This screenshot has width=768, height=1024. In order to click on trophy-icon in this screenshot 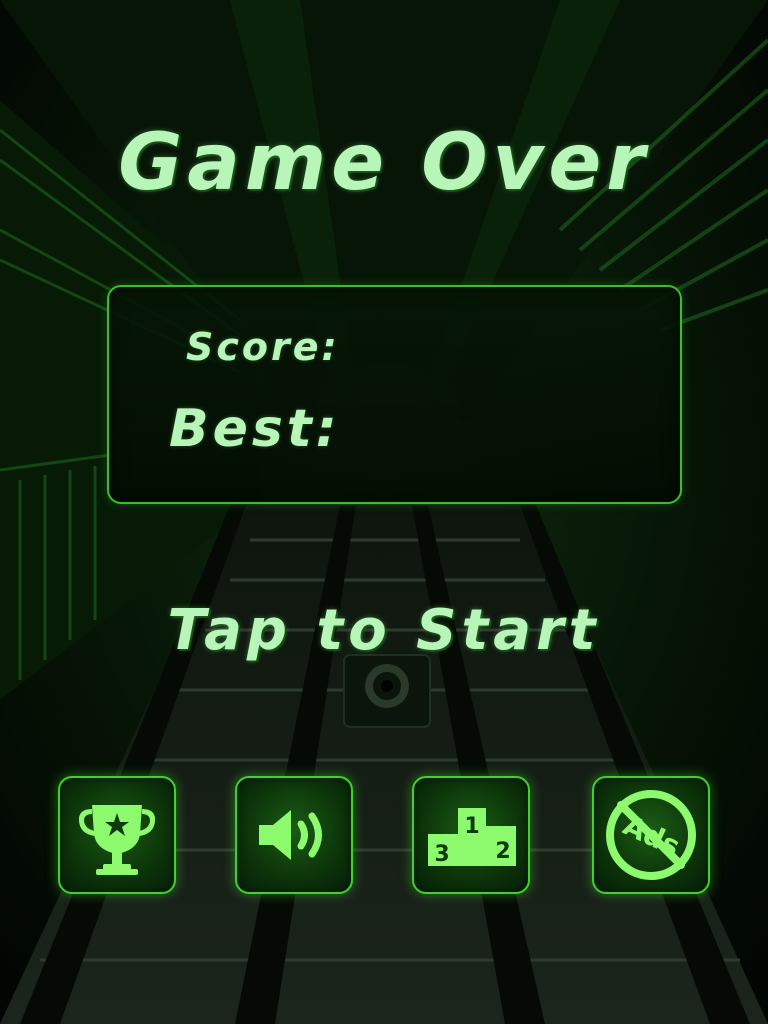, I will do `click(117, 840)`.